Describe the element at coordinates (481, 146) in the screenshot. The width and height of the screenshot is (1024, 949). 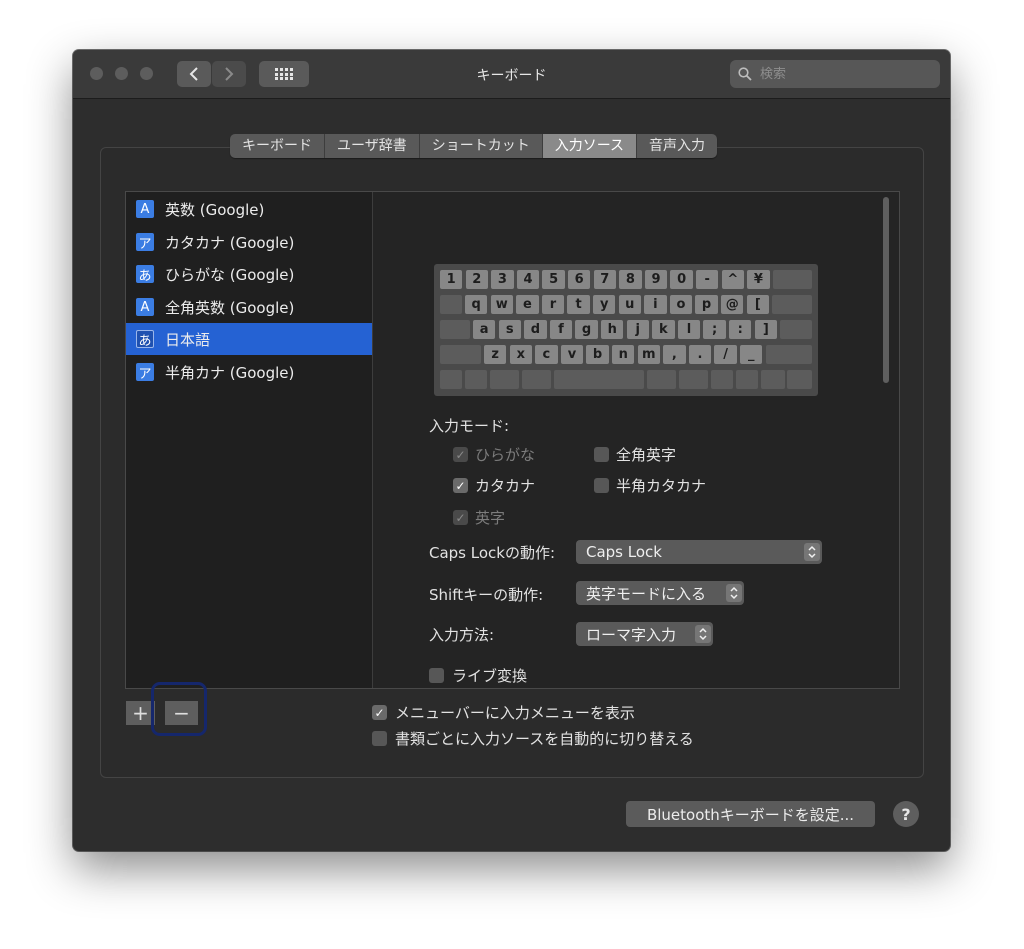
I see `tab-shortcuts: ショートカット` at that location.